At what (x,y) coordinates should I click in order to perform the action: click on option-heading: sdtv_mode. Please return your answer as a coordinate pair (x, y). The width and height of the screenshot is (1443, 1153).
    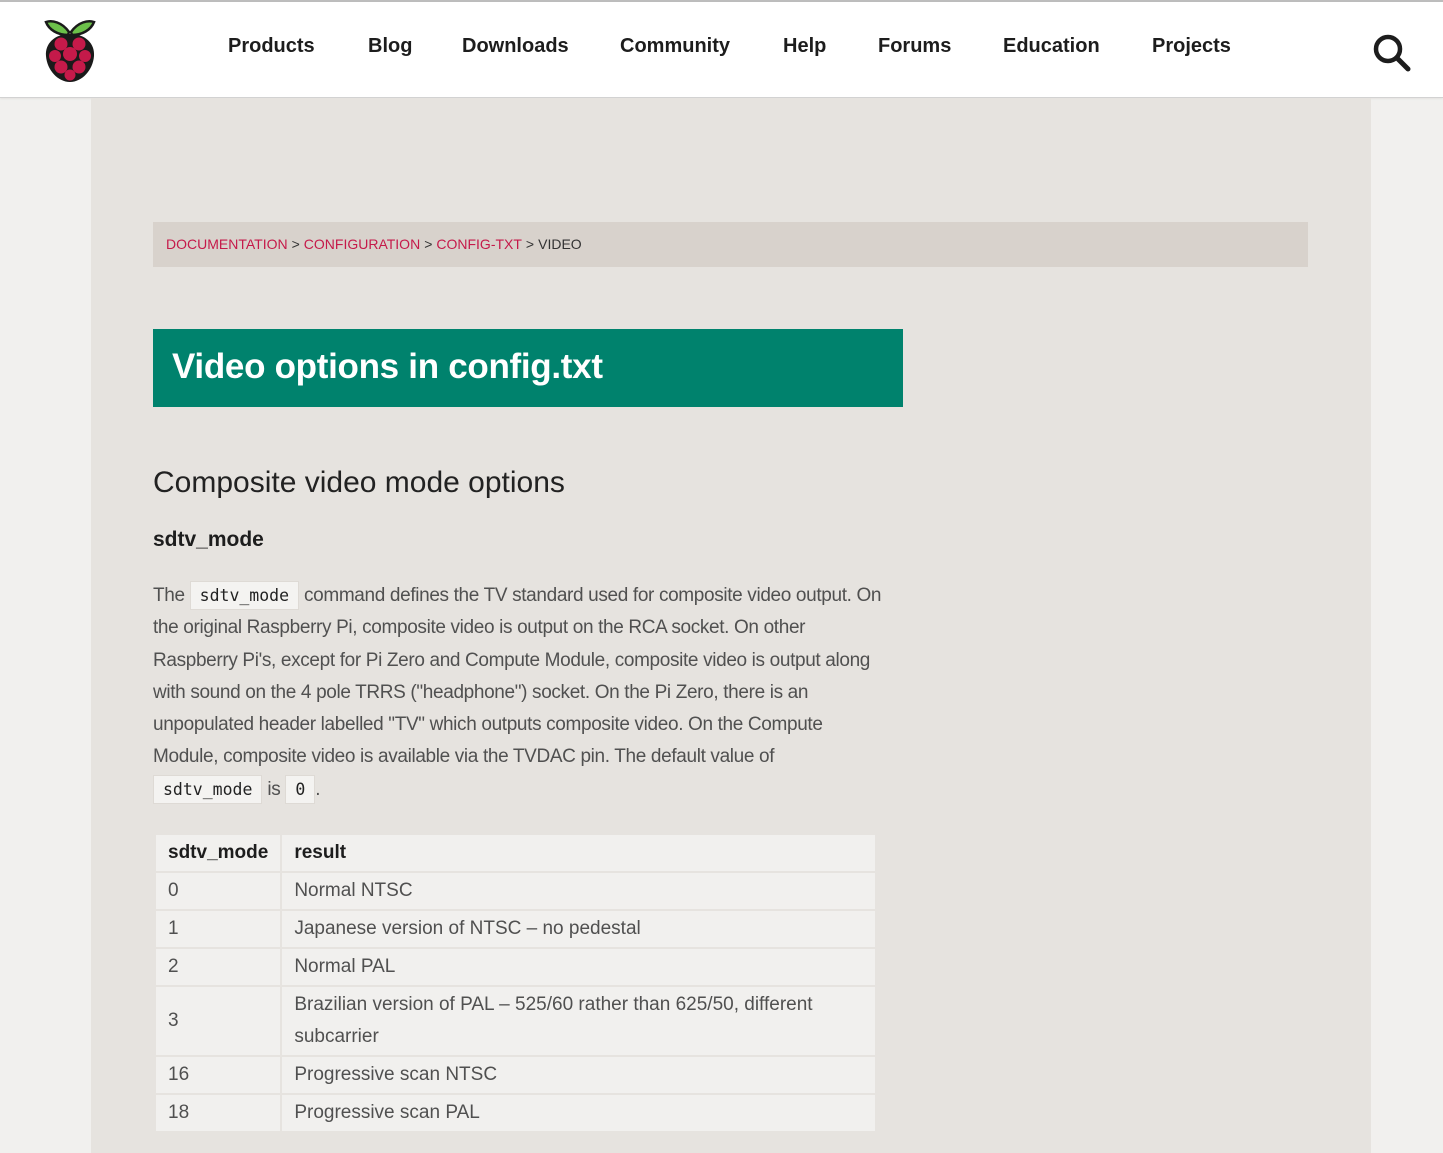
    Looking at the image, I should click on (208, 539).